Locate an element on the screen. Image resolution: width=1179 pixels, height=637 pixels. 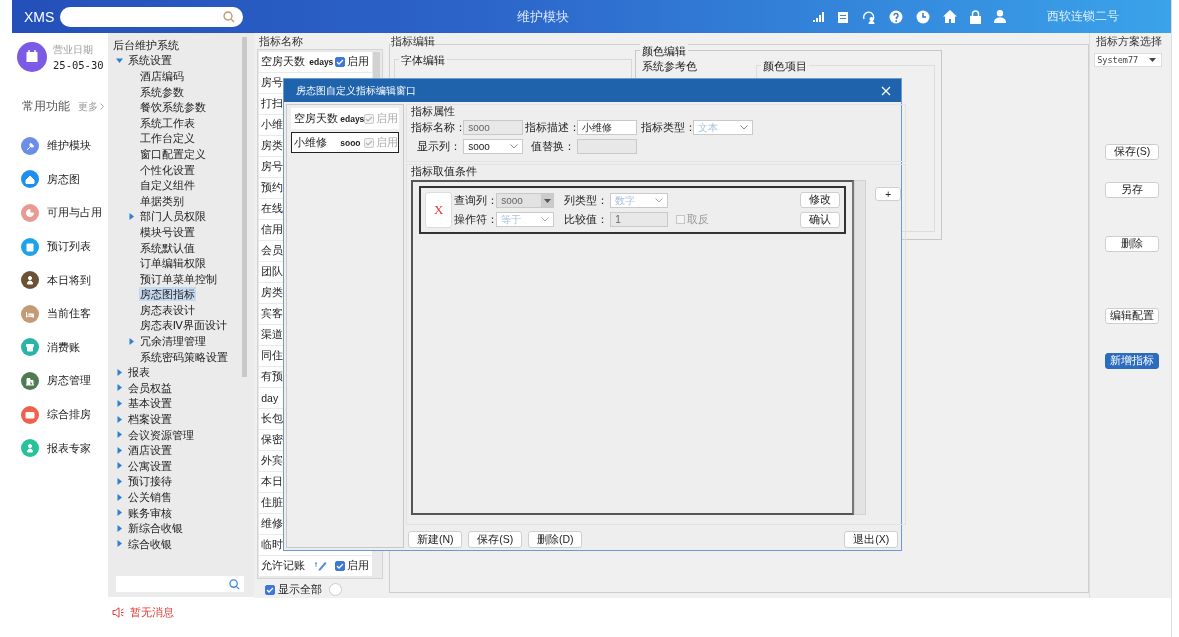
indicator-name: 小维修 is located at coordinates (311, 142).